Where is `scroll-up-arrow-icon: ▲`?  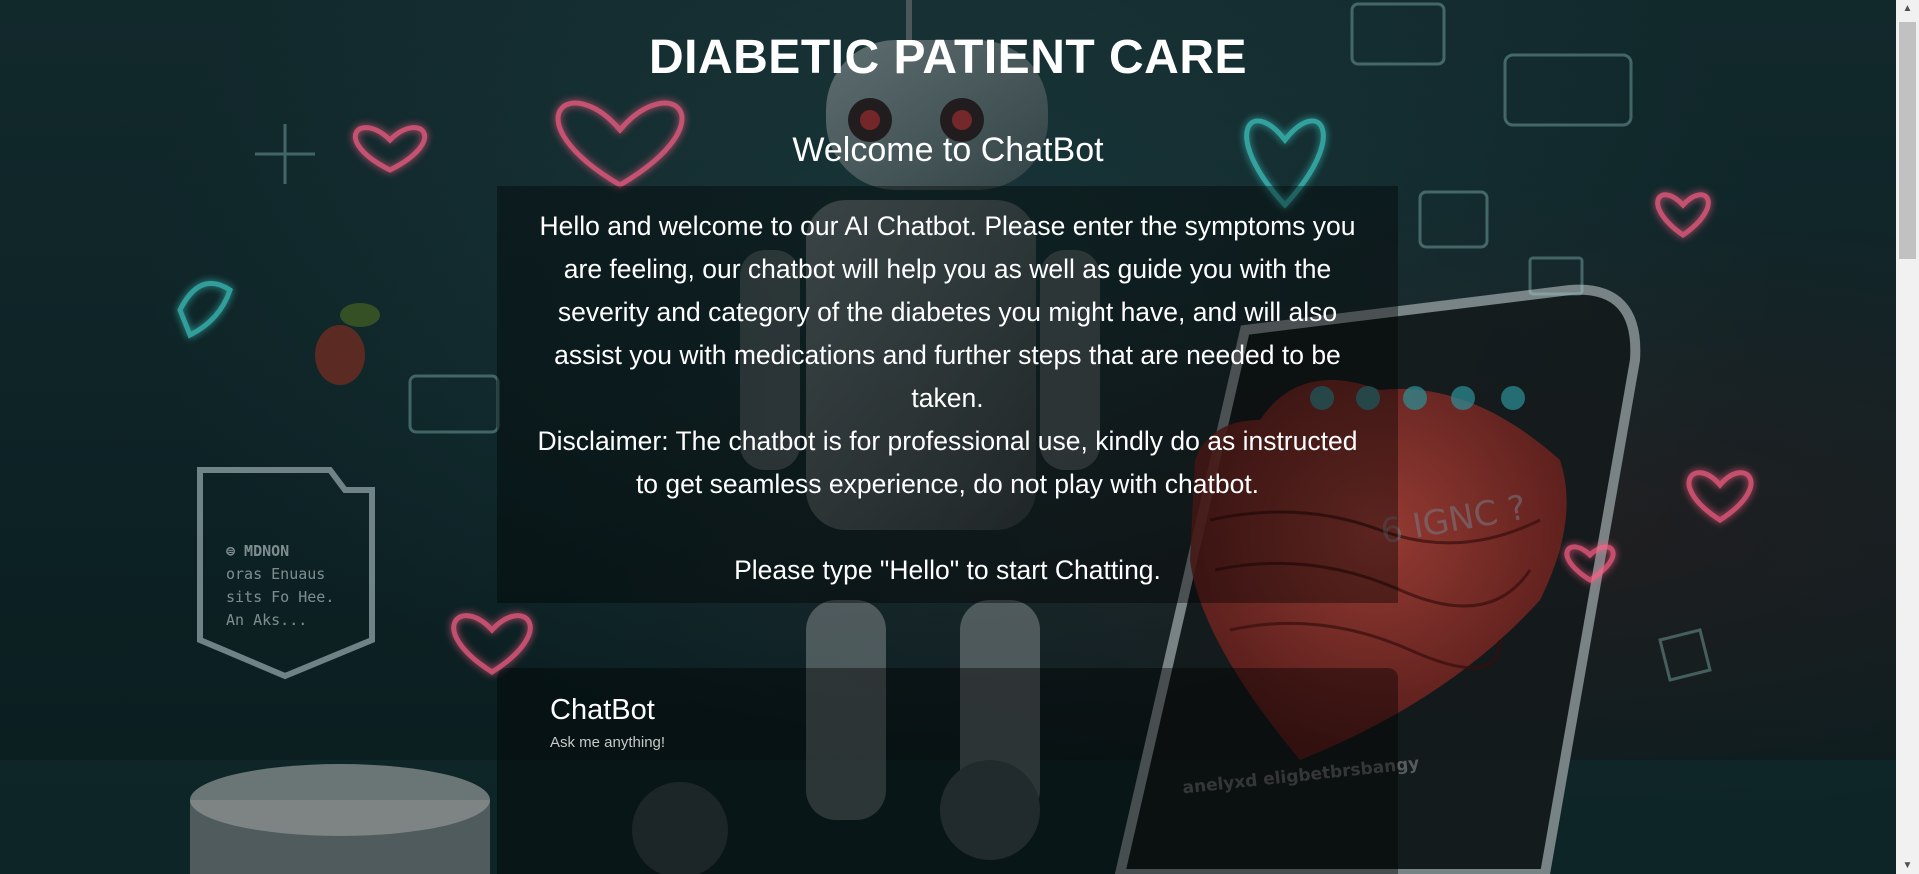 scroll-up-arrow-icon: ▲ is located at coordinates (1907, 8).